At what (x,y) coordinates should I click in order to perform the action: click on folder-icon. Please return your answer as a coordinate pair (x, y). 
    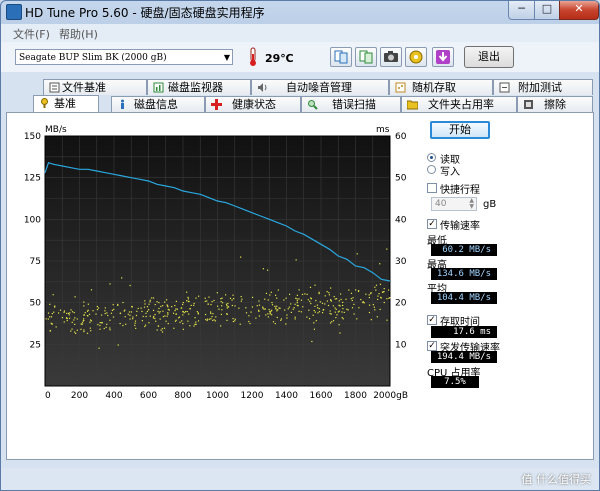
    Looking at the image, I should click on (412, 105).